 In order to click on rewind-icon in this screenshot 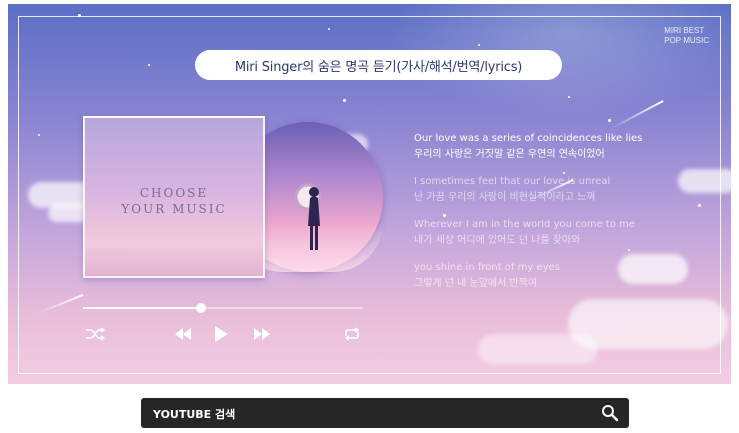, I will do `click(183, 334)`.